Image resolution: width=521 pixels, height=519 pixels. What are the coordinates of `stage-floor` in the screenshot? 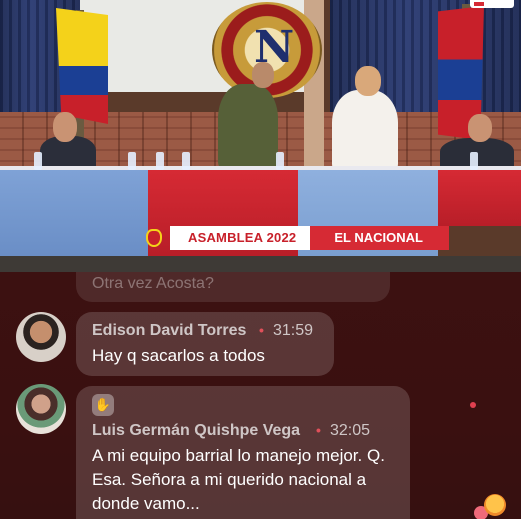 It's located at (260, 264).